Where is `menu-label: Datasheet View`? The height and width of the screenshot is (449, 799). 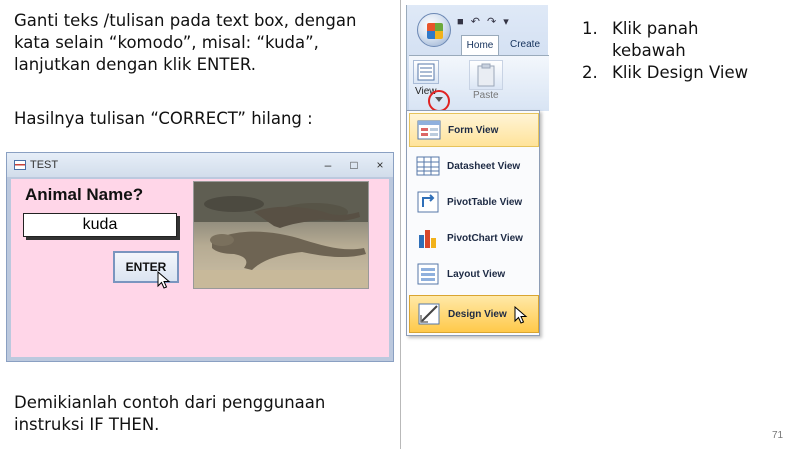
menu-label: Datasheet View is located at coordinates (484, 166).